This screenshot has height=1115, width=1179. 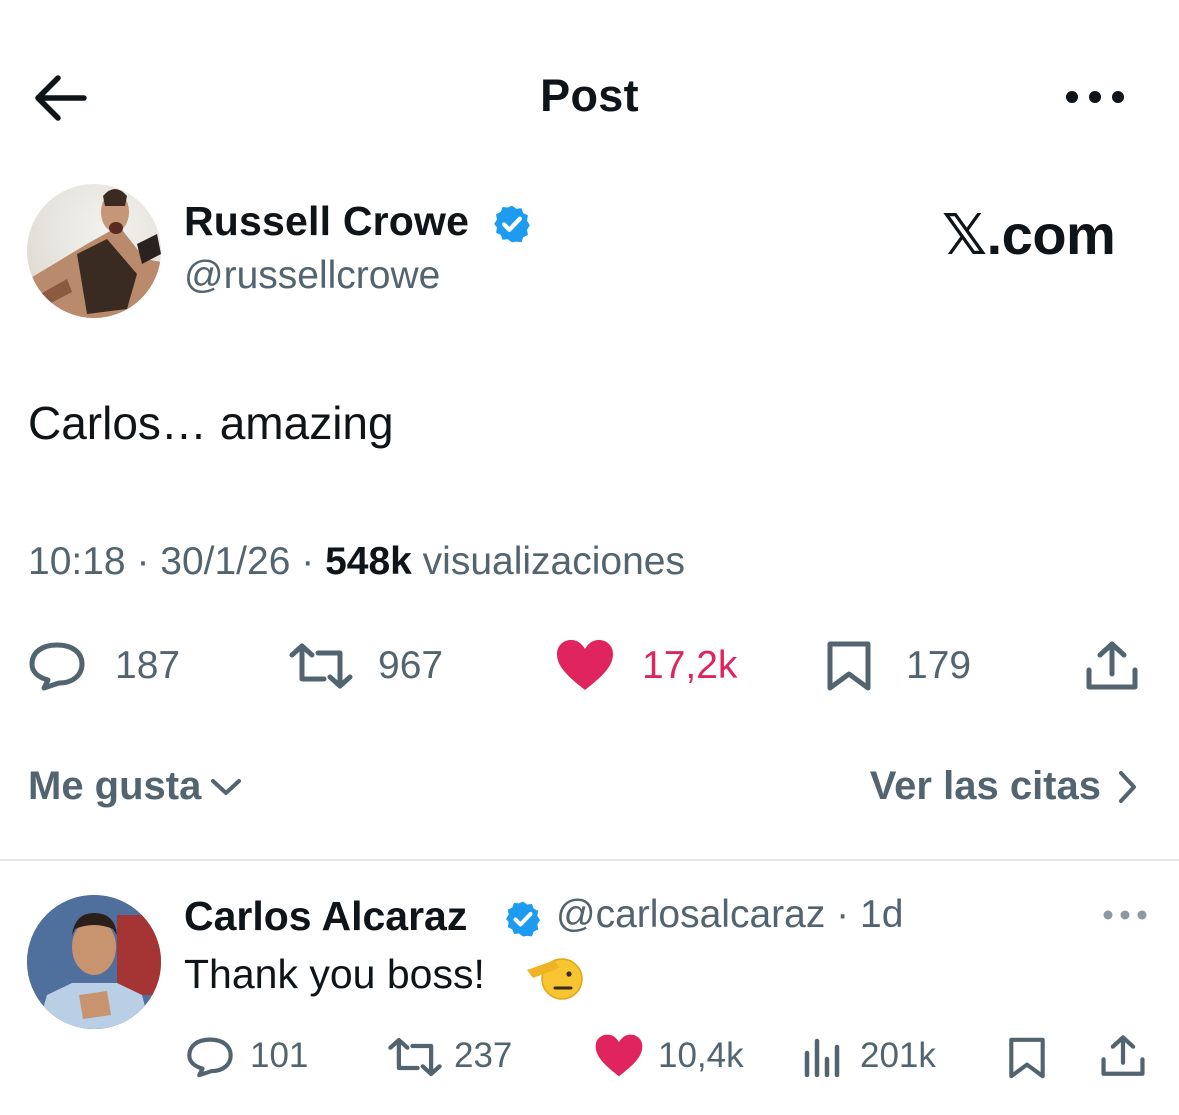 What do you see at coordinates (115, 786) in the screenshot?
I see `likes-sort-label: Me gusta` at bounding box center [115, 786].